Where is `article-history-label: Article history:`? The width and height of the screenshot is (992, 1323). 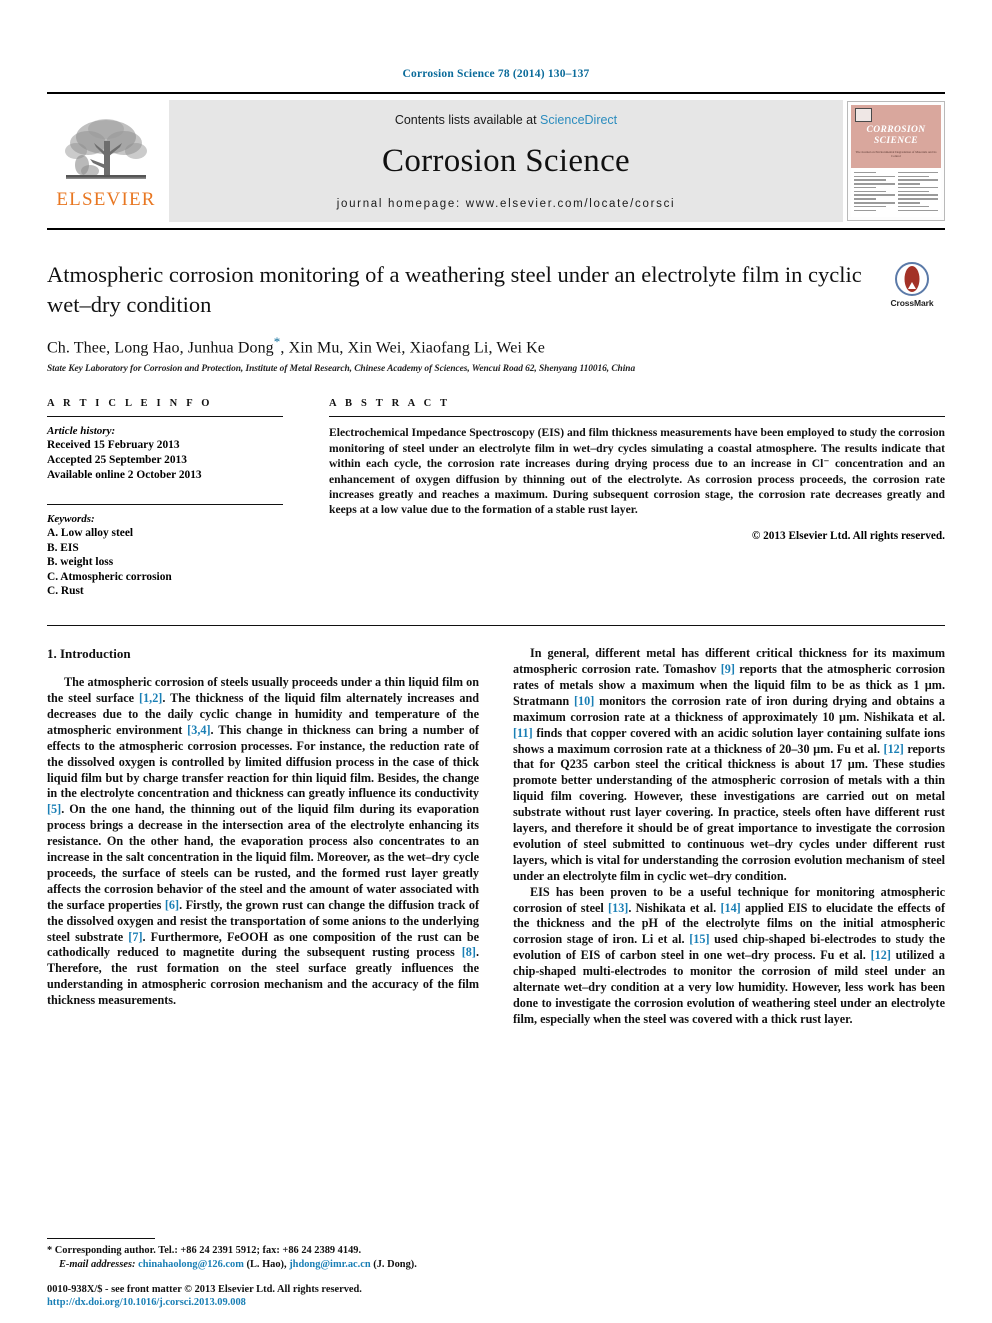 article-history-label: Article history: is located at coordinates (81, 431).